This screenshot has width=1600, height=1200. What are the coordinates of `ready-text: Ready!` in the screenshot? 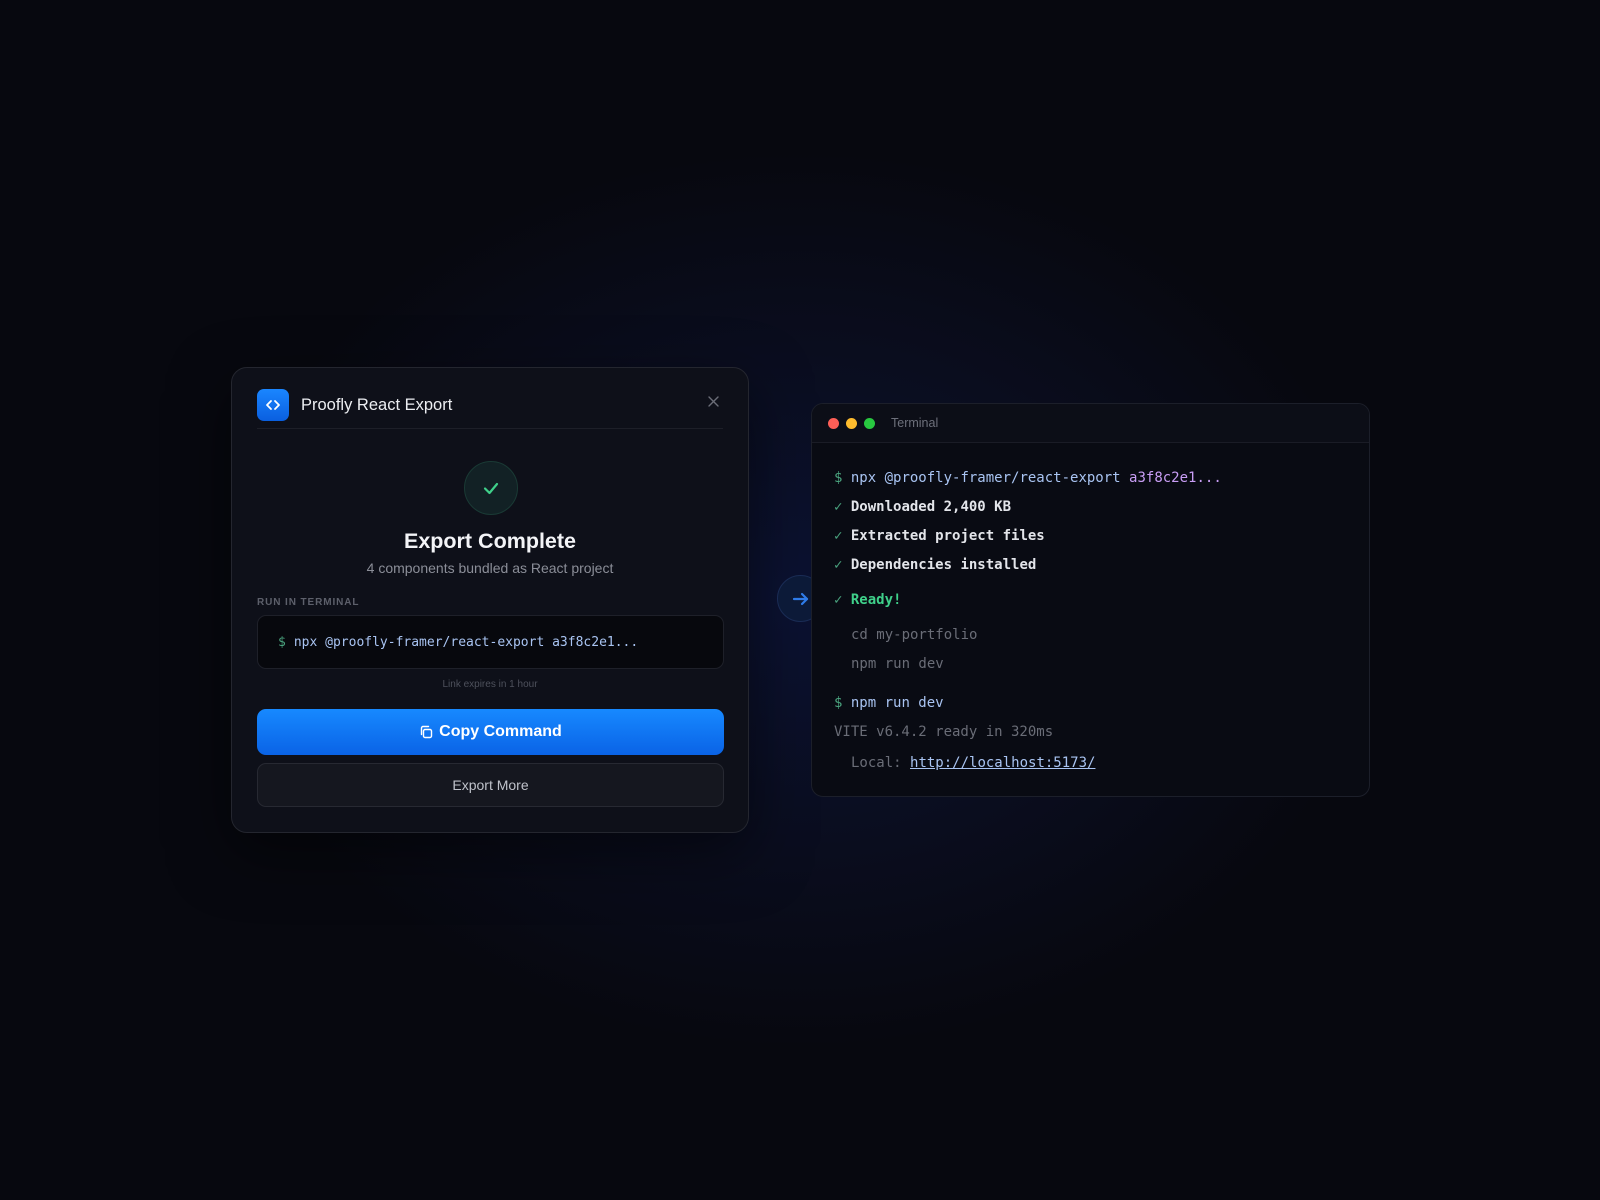 It's located at (876, 600).